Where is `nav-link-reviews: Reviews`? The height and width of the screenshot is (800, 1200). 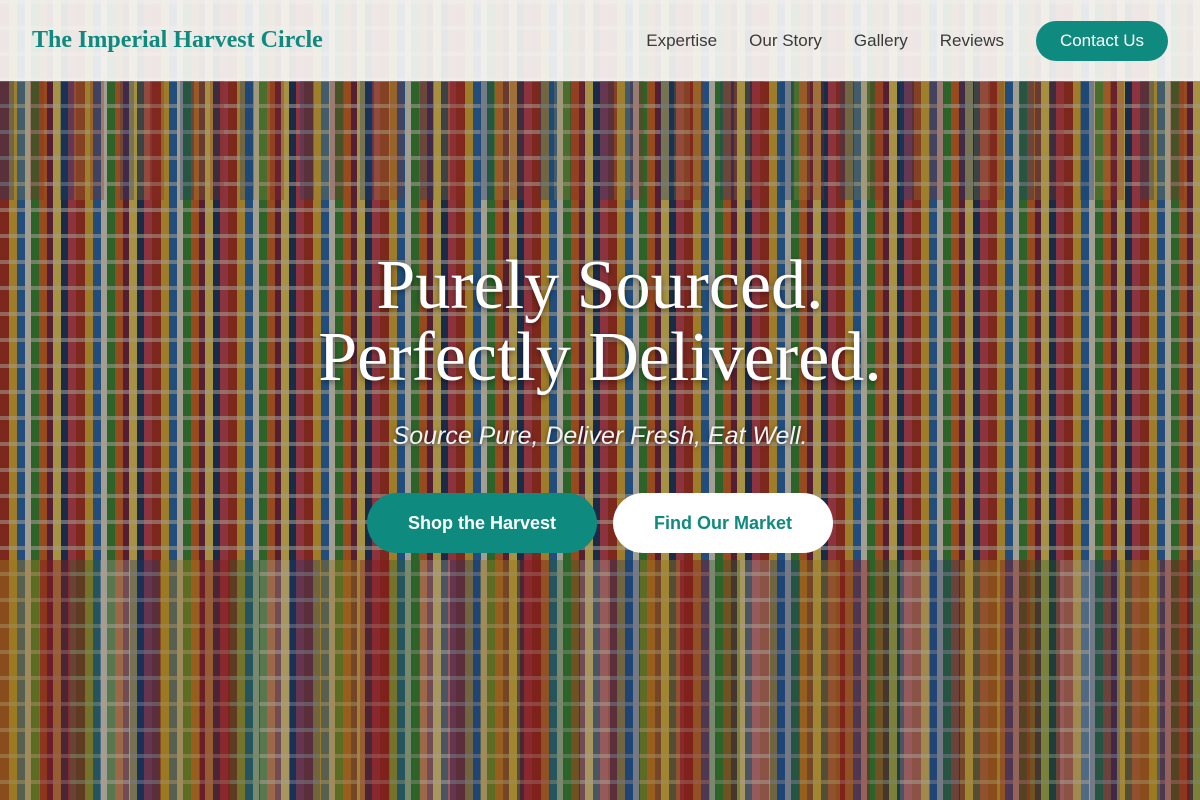 nav-link-reviews: Reviews is located at coordinates (972, 41).